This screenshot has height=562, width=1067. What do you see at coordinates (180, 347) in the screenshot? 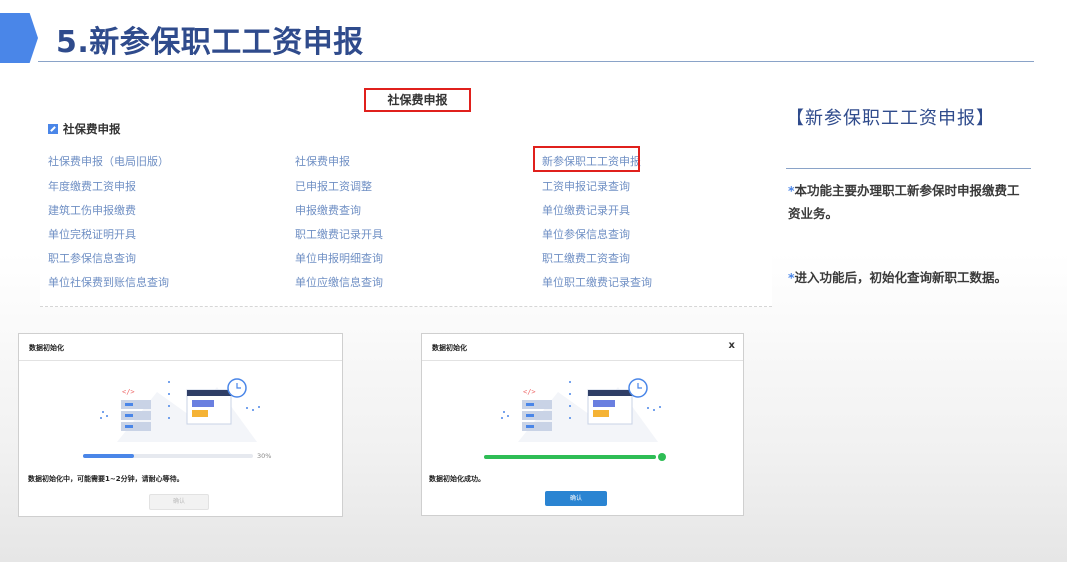
I see `dialog-header: 数据初始化` at bounding box center [180, 347].